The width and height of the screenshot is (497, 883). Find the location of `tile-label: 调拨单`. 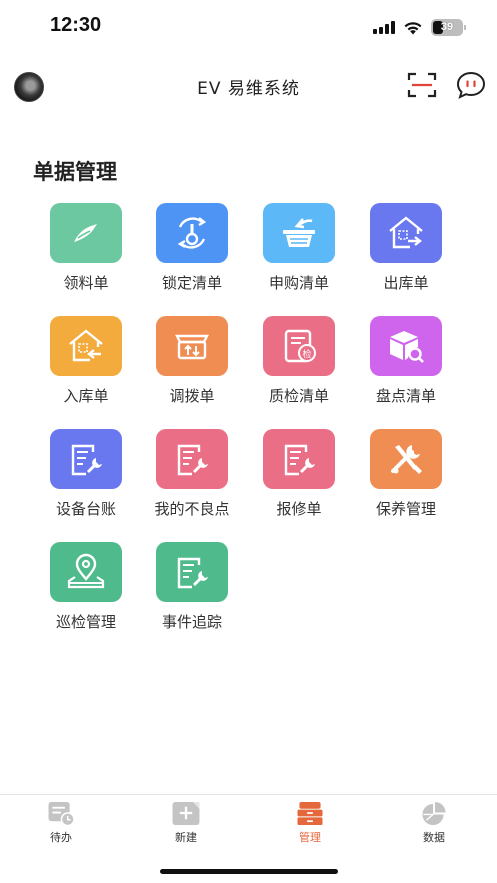

tile-label: 调拨单 is located at coordinates (192, 396).